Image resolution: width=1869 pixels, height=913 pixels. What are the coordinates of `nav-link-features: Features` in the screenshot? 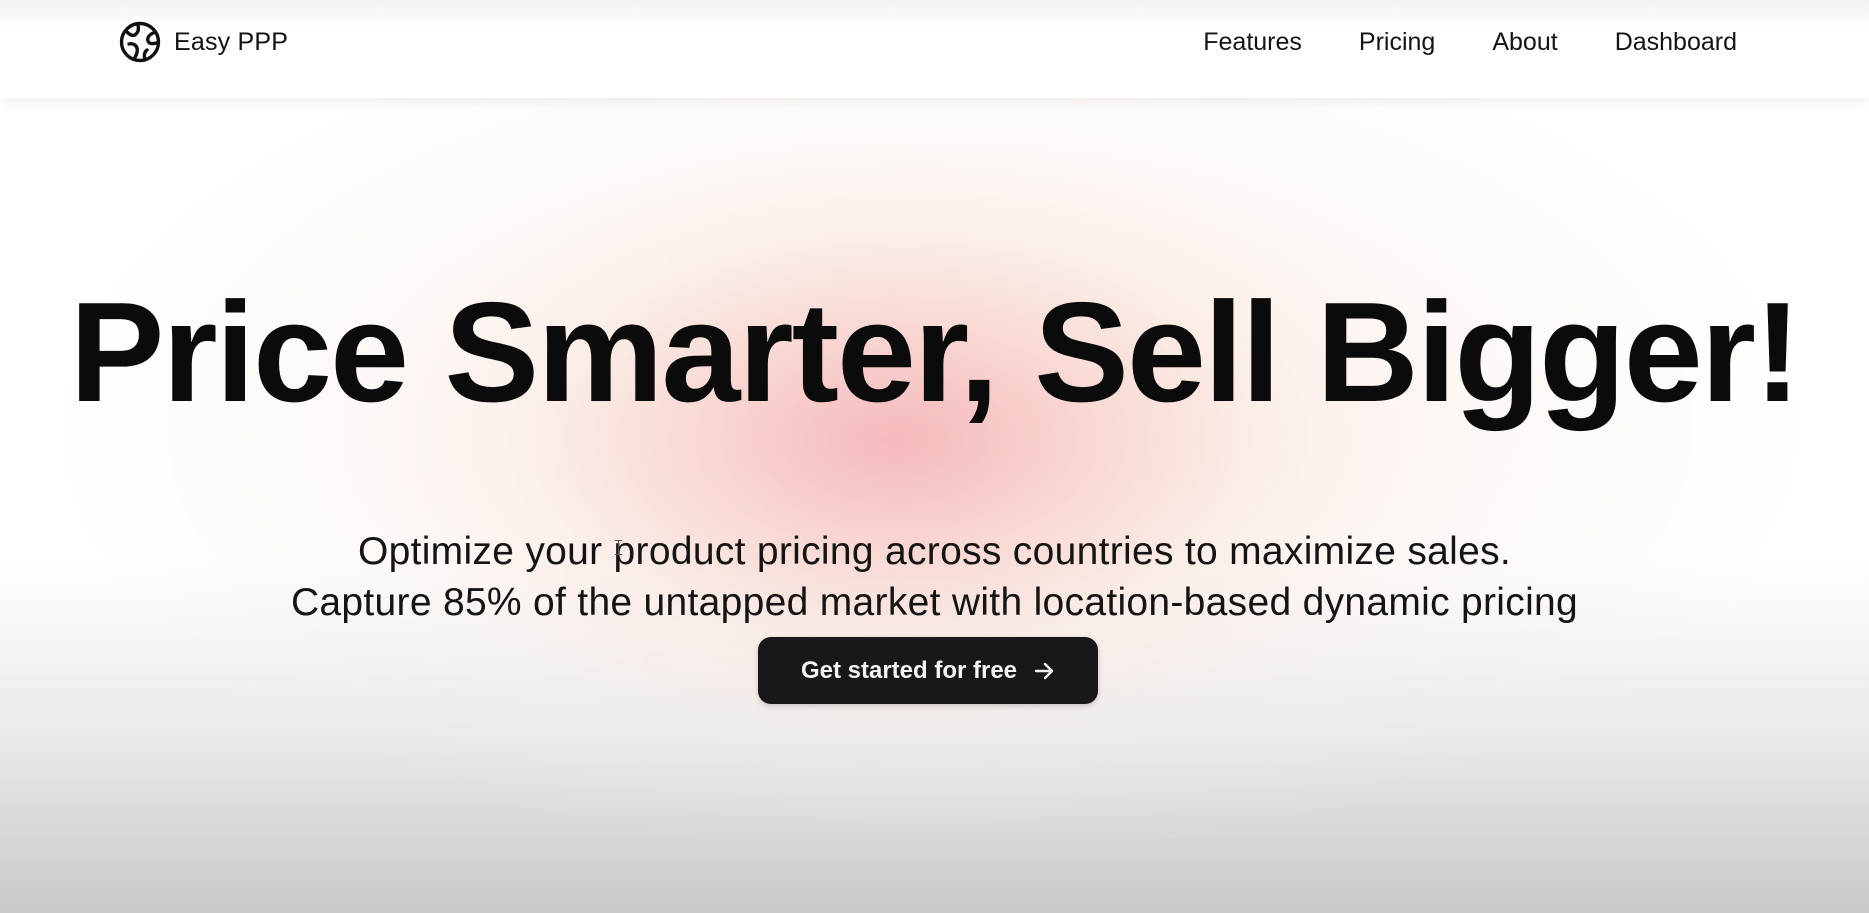 It's located at (1252, 42).